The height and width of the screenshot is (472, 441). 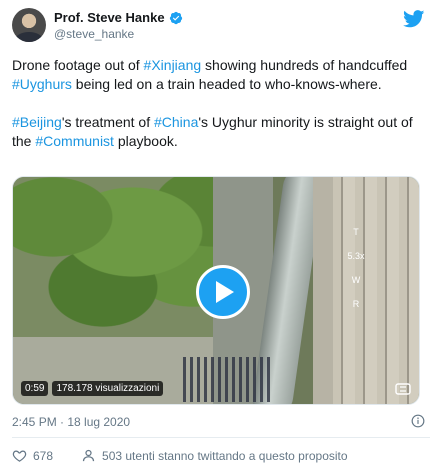 What do you see at coordinates (35, 388) in the screenshot?
I see `video-duration: 0:59` at bounding box center [35, 388].